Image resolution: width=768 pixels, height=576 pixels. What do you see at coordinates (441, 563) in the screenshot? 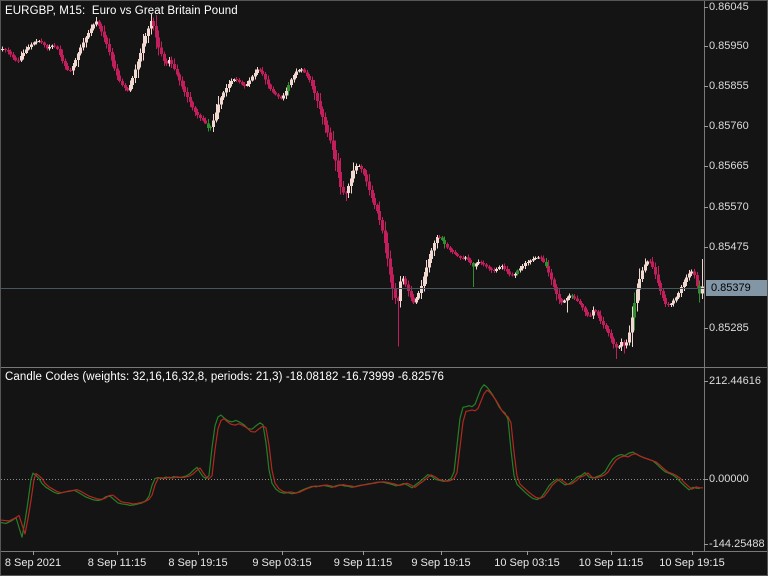
I see `time-axis-label: 9 Sep 19:15` at bounding box center [441, 563].